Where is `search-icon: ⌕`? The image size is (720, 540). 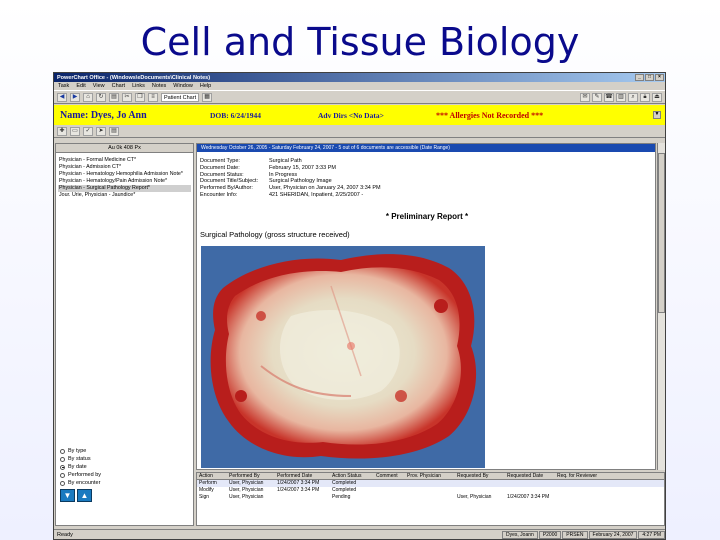
search-icon: ⌕ is located at coordinates (633, 97).